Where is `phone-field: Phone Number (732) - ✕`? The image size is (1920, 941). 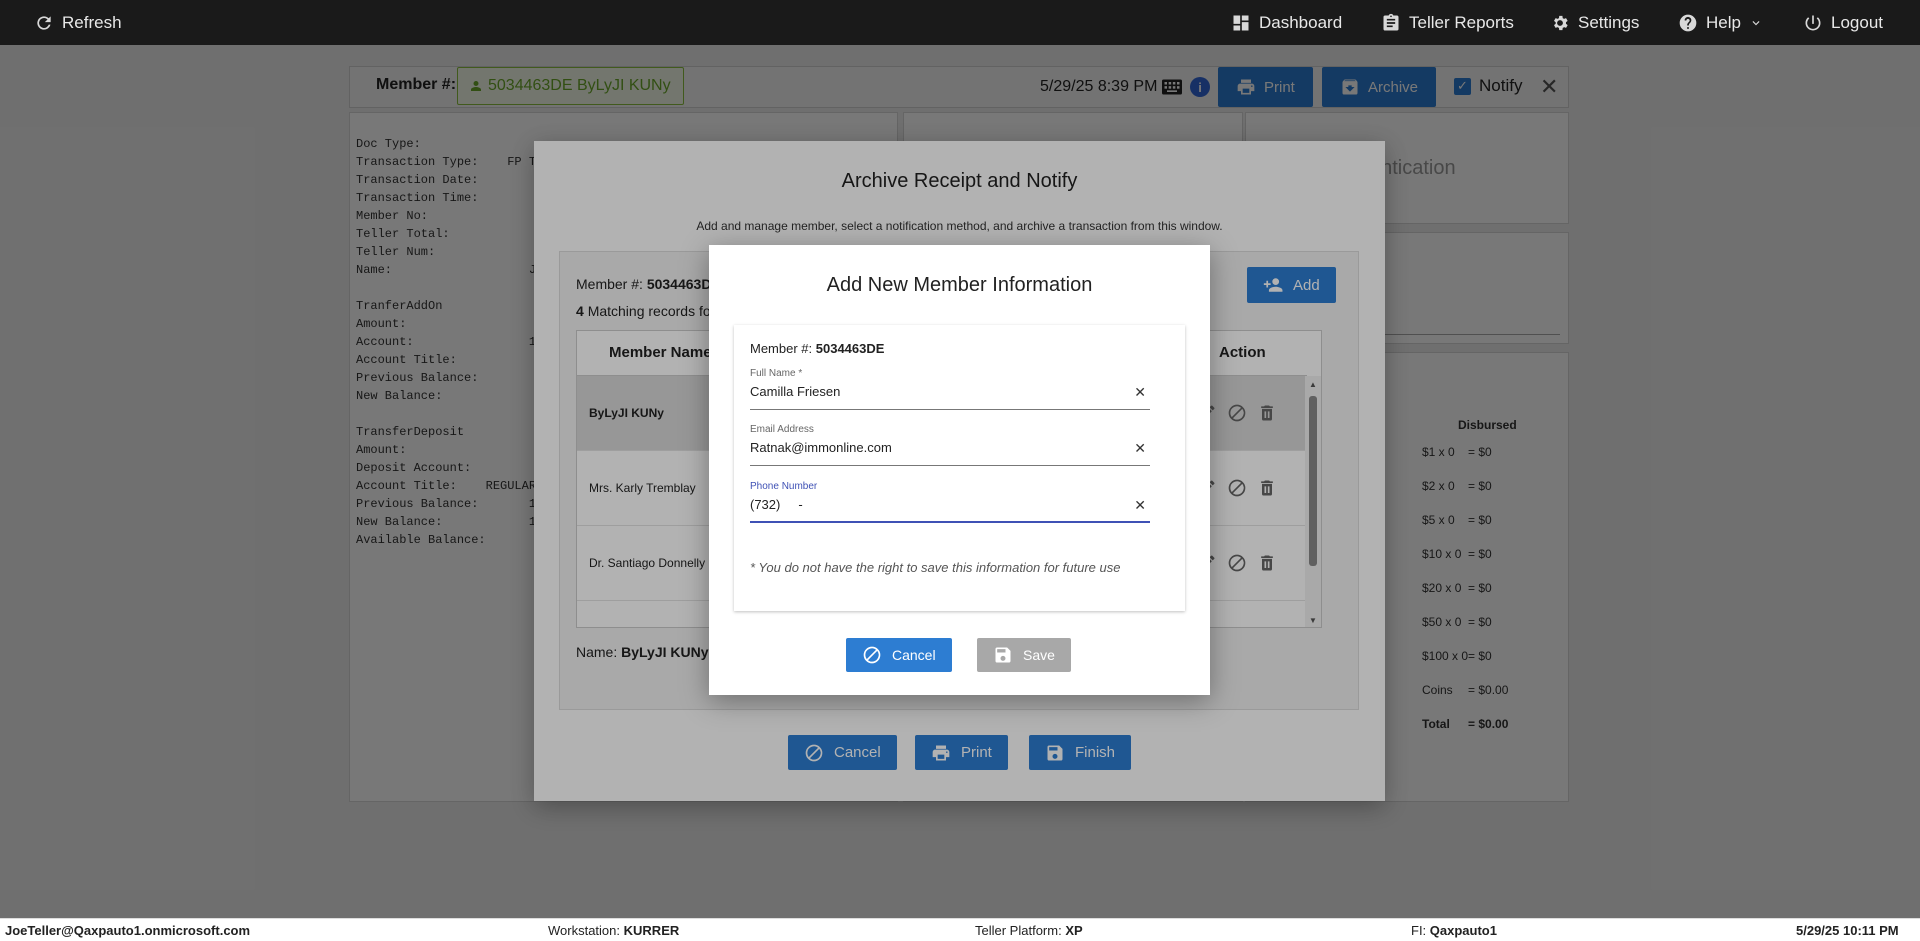 phone-field: Phone Number (732) - ✕ is located at coordinates (950, 502).